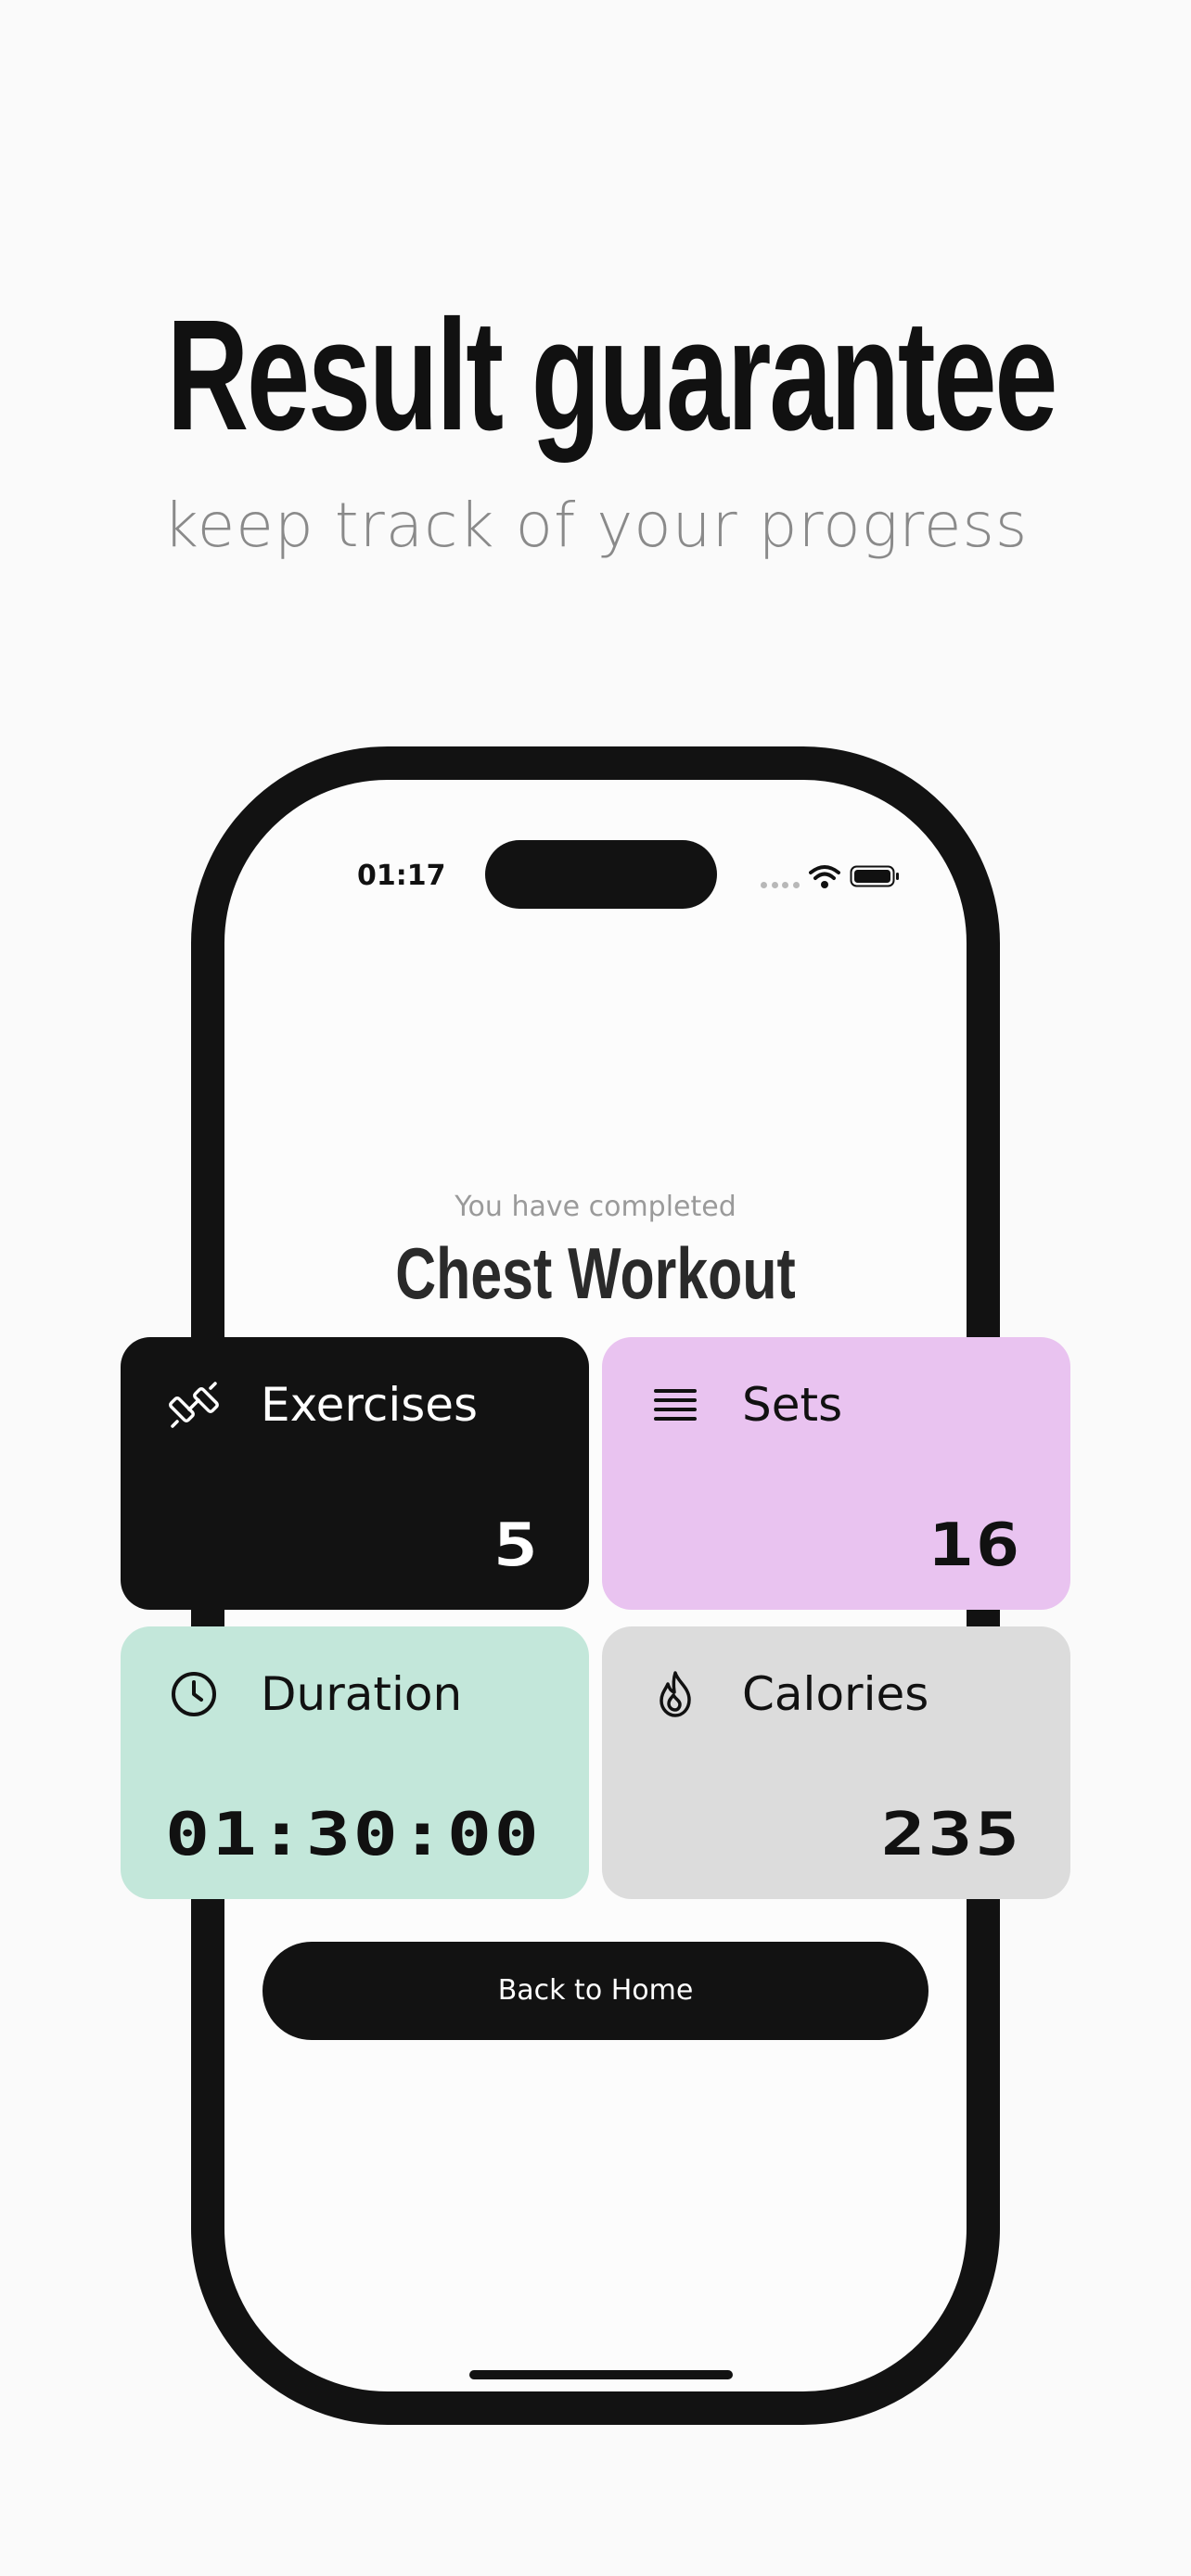 The width and height of the screenshot is (1191, 2576). Describe the element at coordinates (595, 1273) in the screenshot. I see `workout-title: Chest Workout` at that location.